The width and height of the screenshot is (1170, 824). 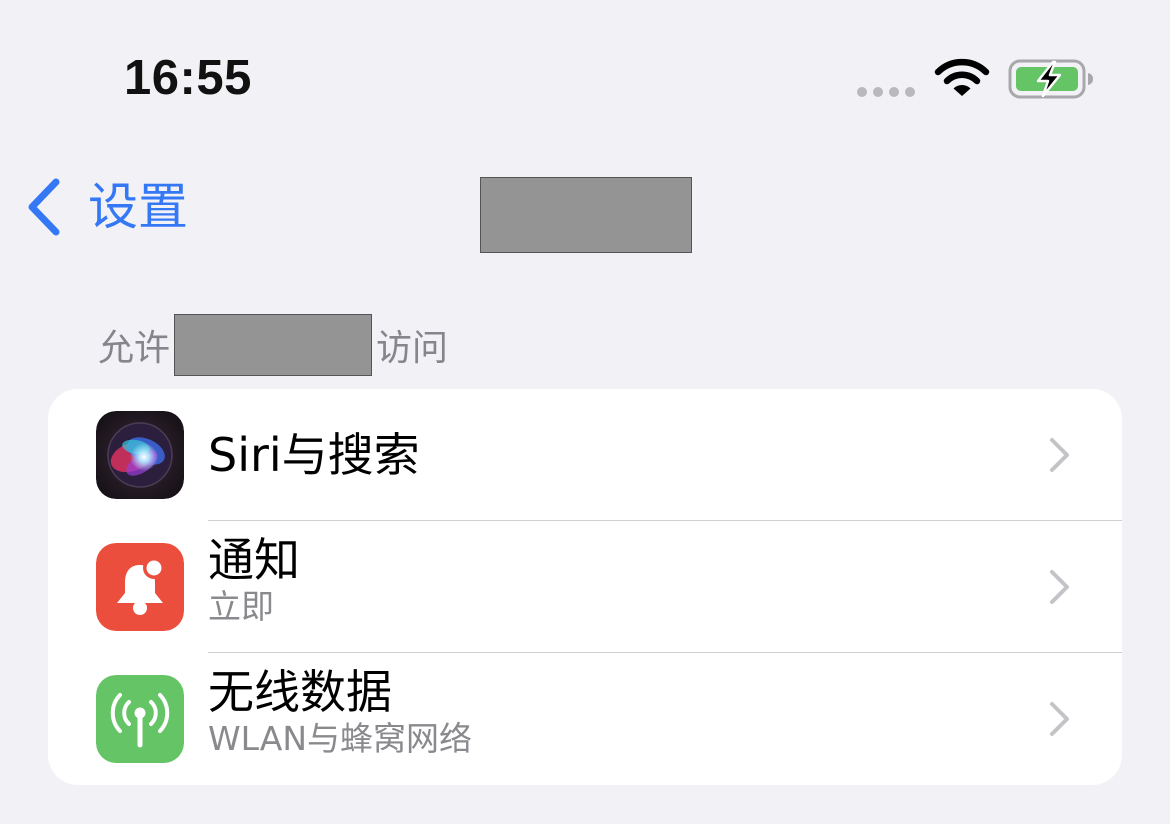 What do you see at coordinates (585, 455) in the screenshot?
I see `siri-search-row: Siri与搜索` at bounding box center [585, 455].